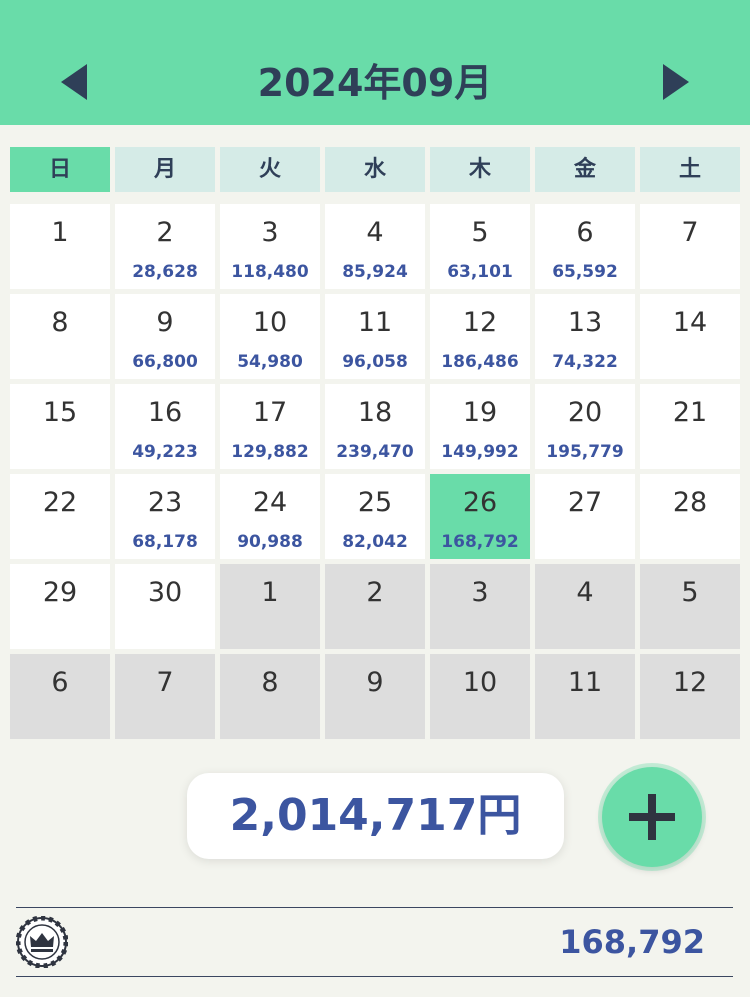 The width and height of the screenshot is (750, 997). What do you see at coordinates (60, 169) in the screenshot?
I see `weekday-sun: 日` at bounding box center [60, 169].